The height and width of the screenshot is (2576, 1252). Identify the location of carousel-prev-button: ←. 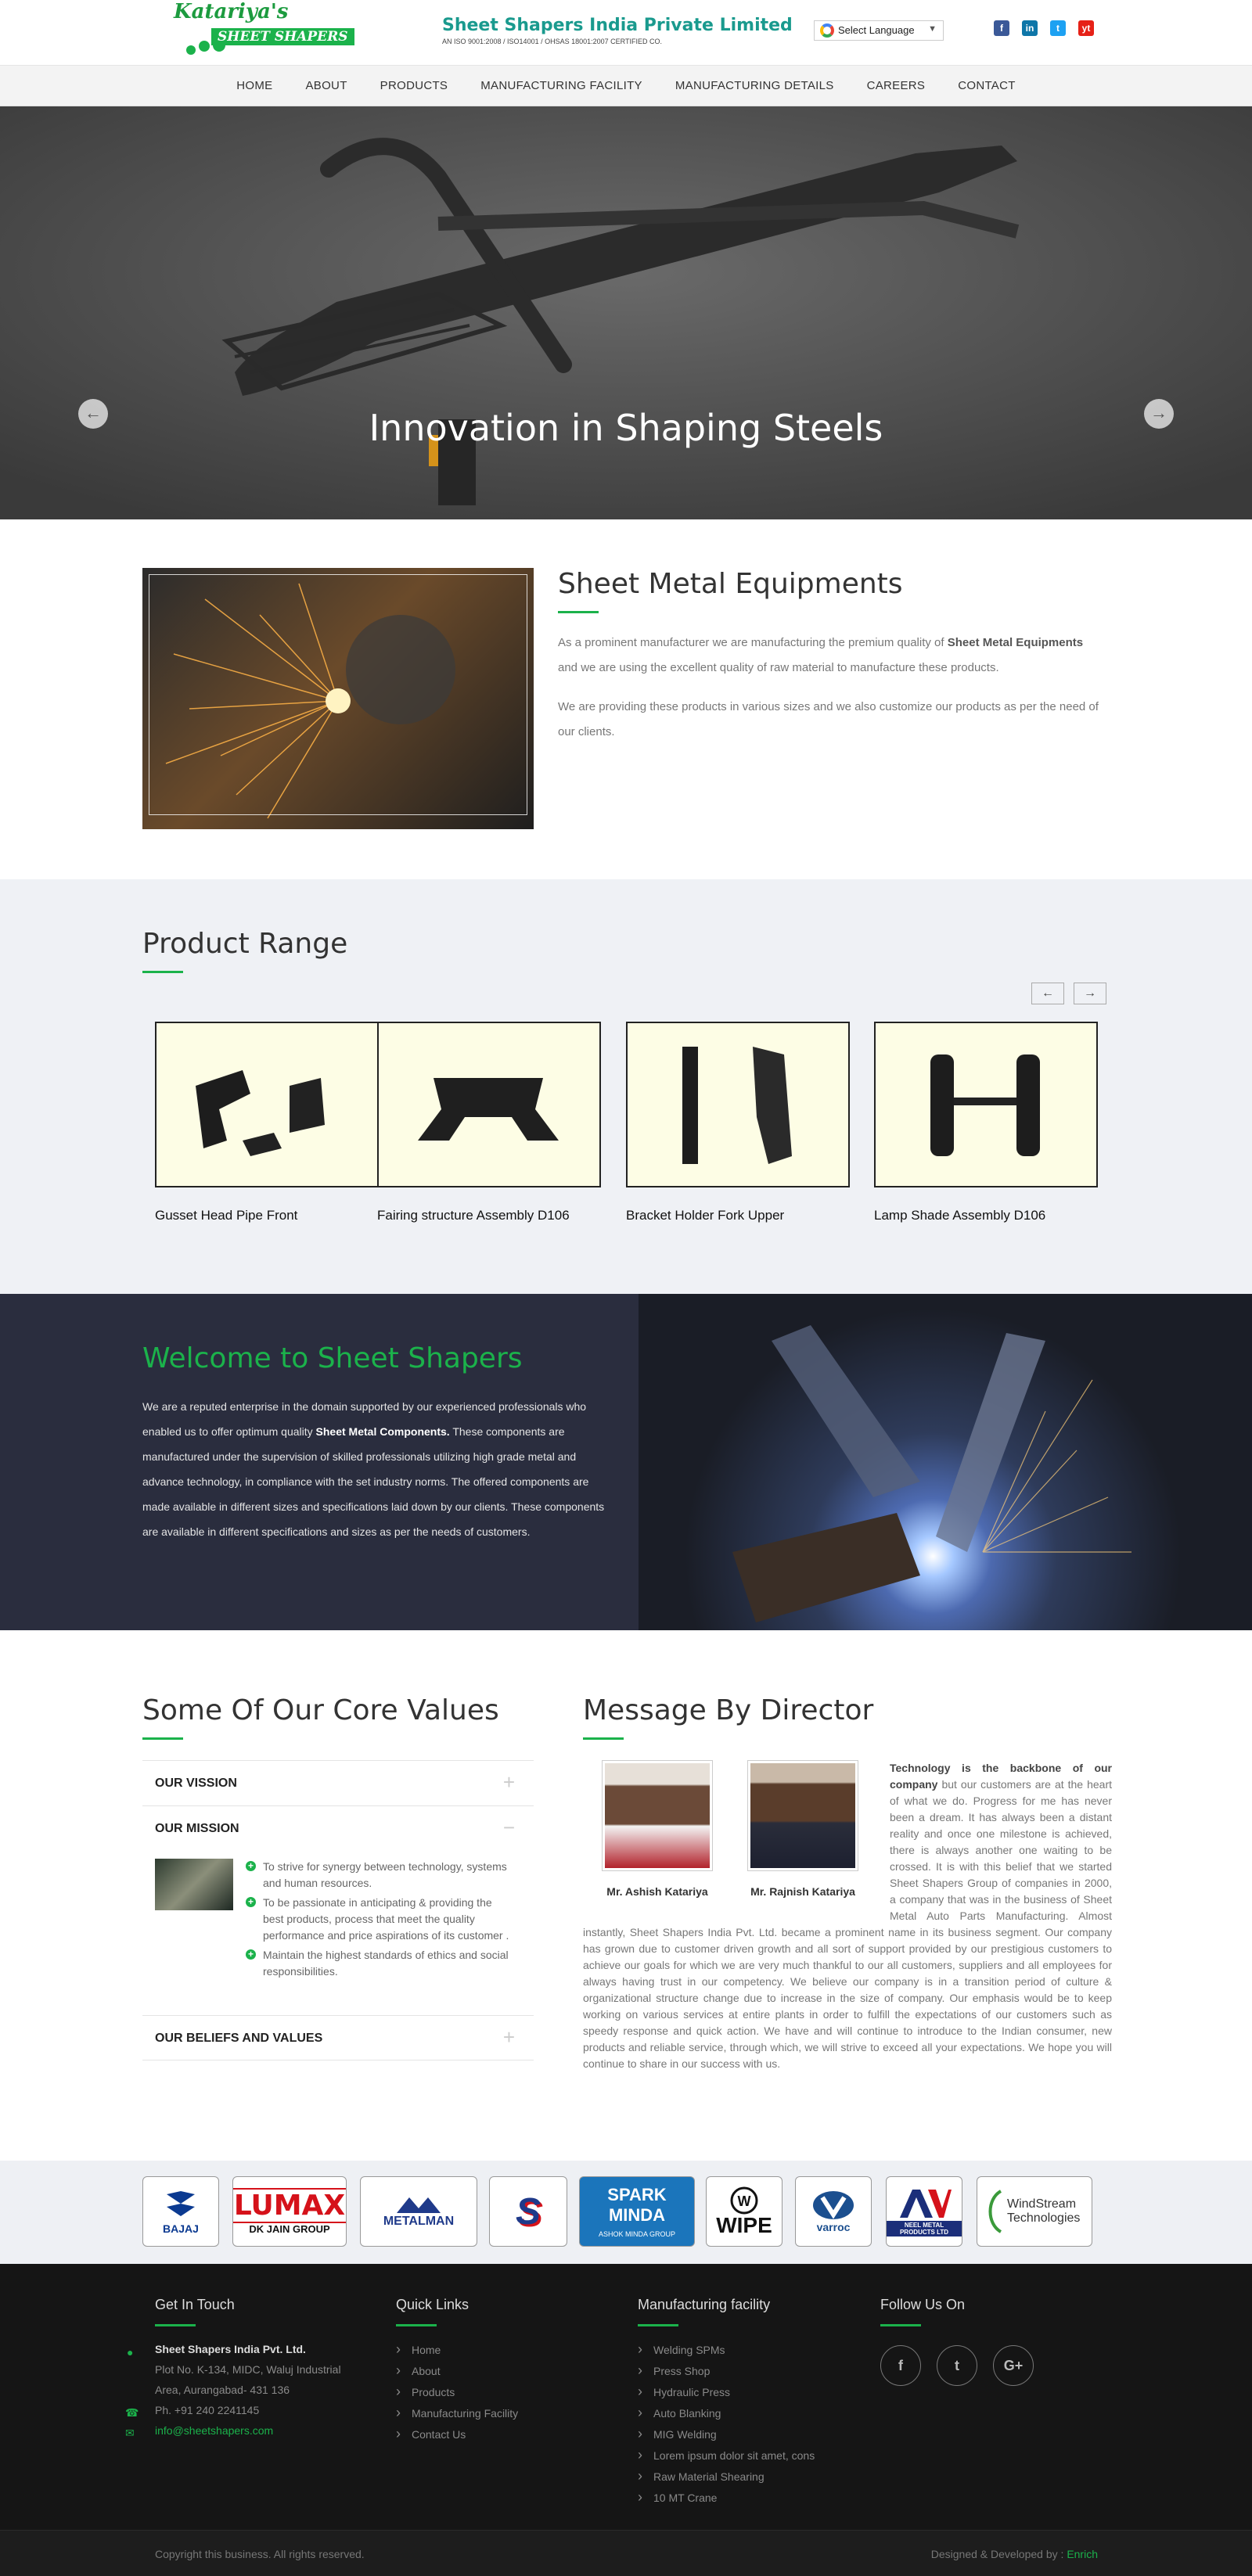
(1047, 993).